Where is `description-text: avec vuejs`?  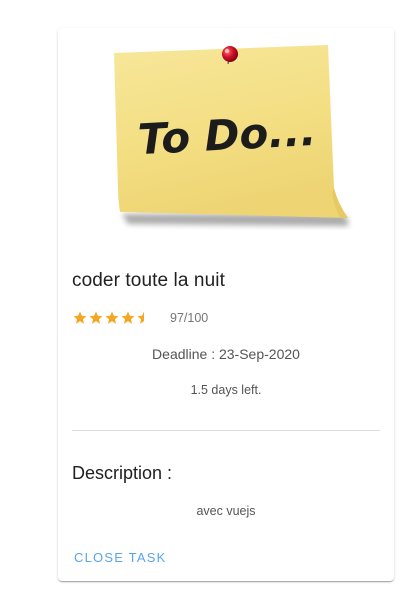 description-text: avec vuejs is located at coordinates (226, 511).